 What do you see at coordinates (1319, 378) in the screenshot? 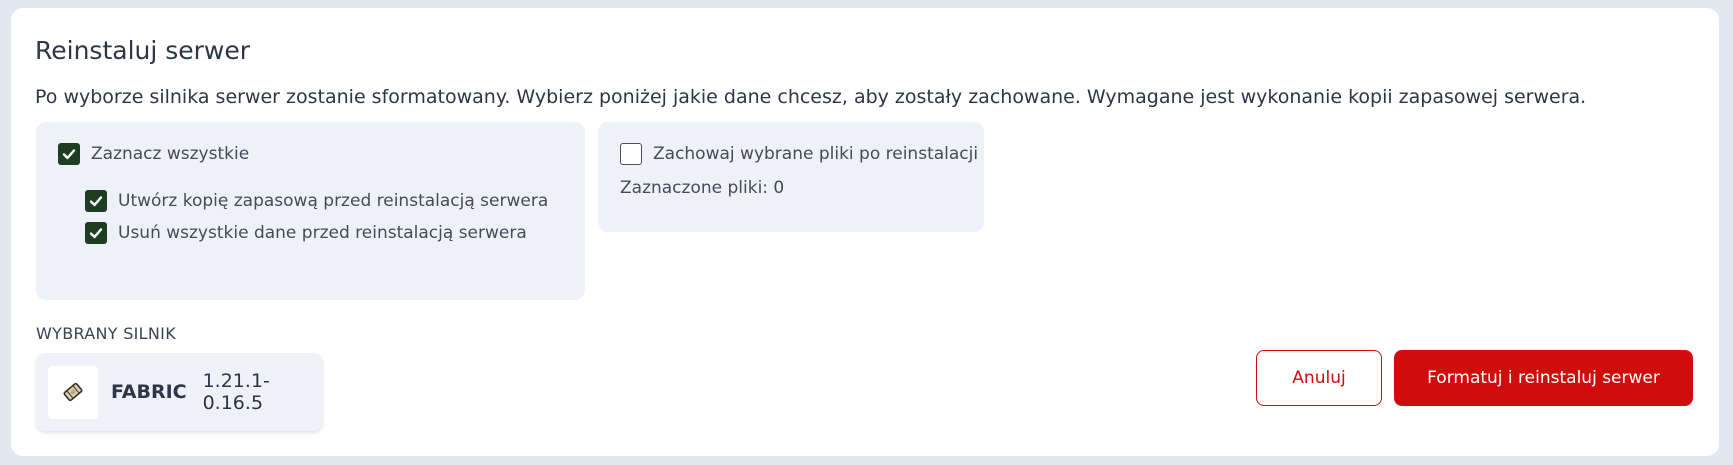
I see `cancel-button: Anuluj` at bounding box center [1319, 378].